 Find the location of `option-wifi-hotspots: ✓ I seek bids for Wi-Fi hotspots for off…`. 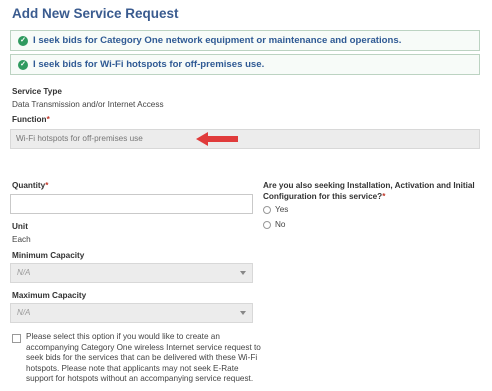

option-wifi-hotspots: ✓ I seek bids for Wi-Fi hotspots for off… is located at coordinates (245, 64).